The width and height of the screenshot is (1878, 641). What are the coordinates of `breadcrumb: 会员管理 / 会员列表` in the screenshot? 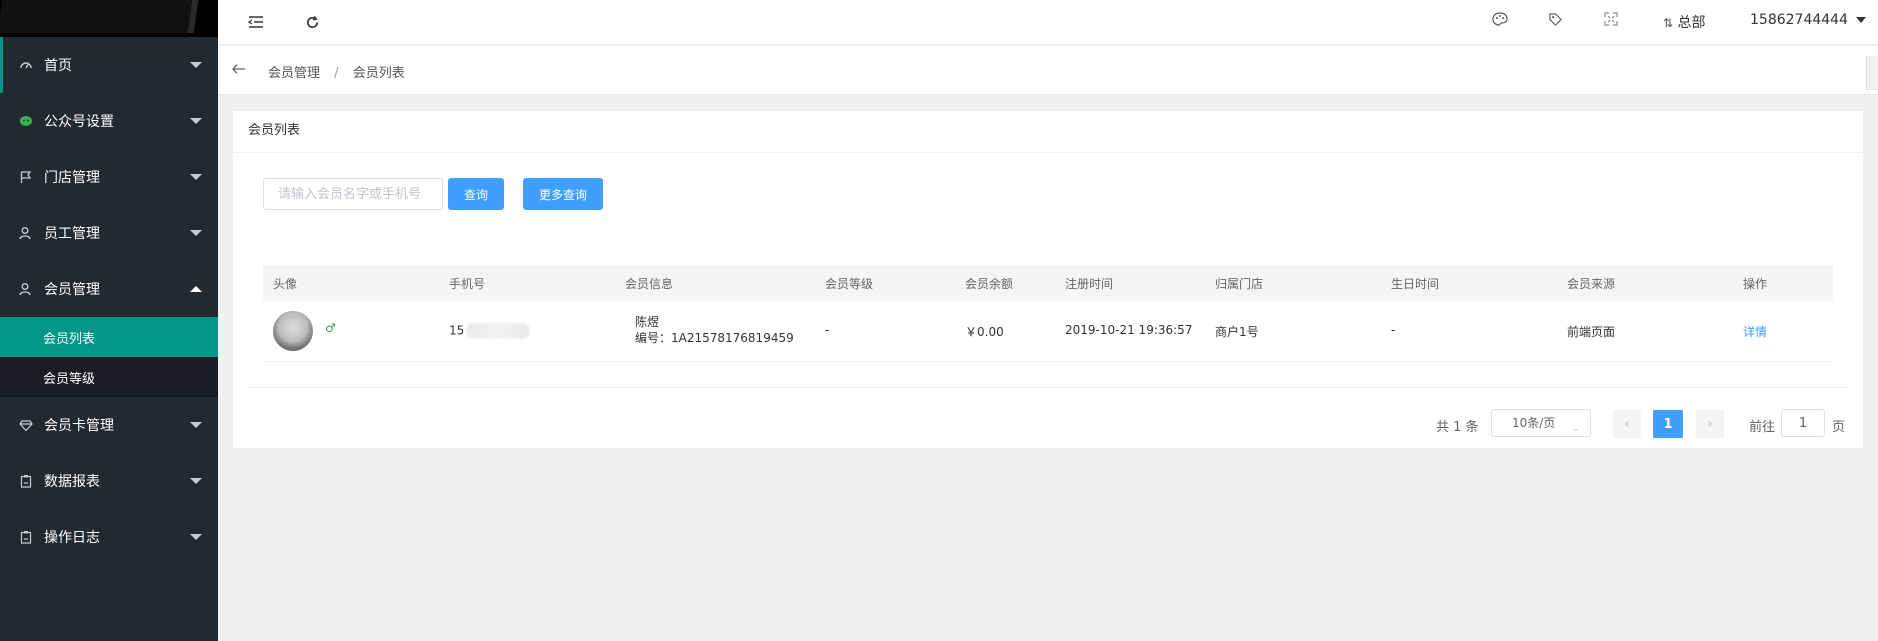 It's located at (336, 71).